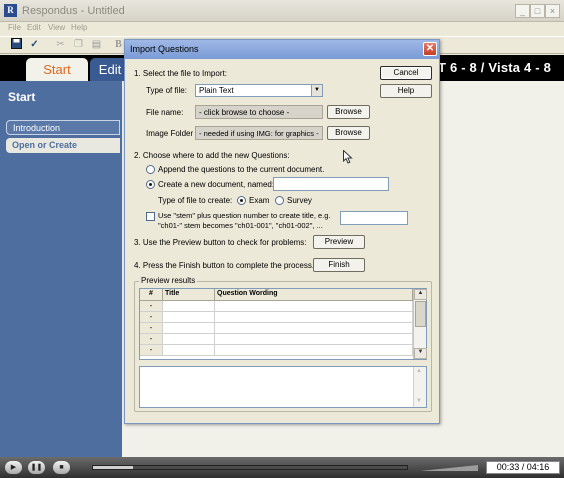  I want to click on scroll-down-icon: ▼, so click(420, 353).